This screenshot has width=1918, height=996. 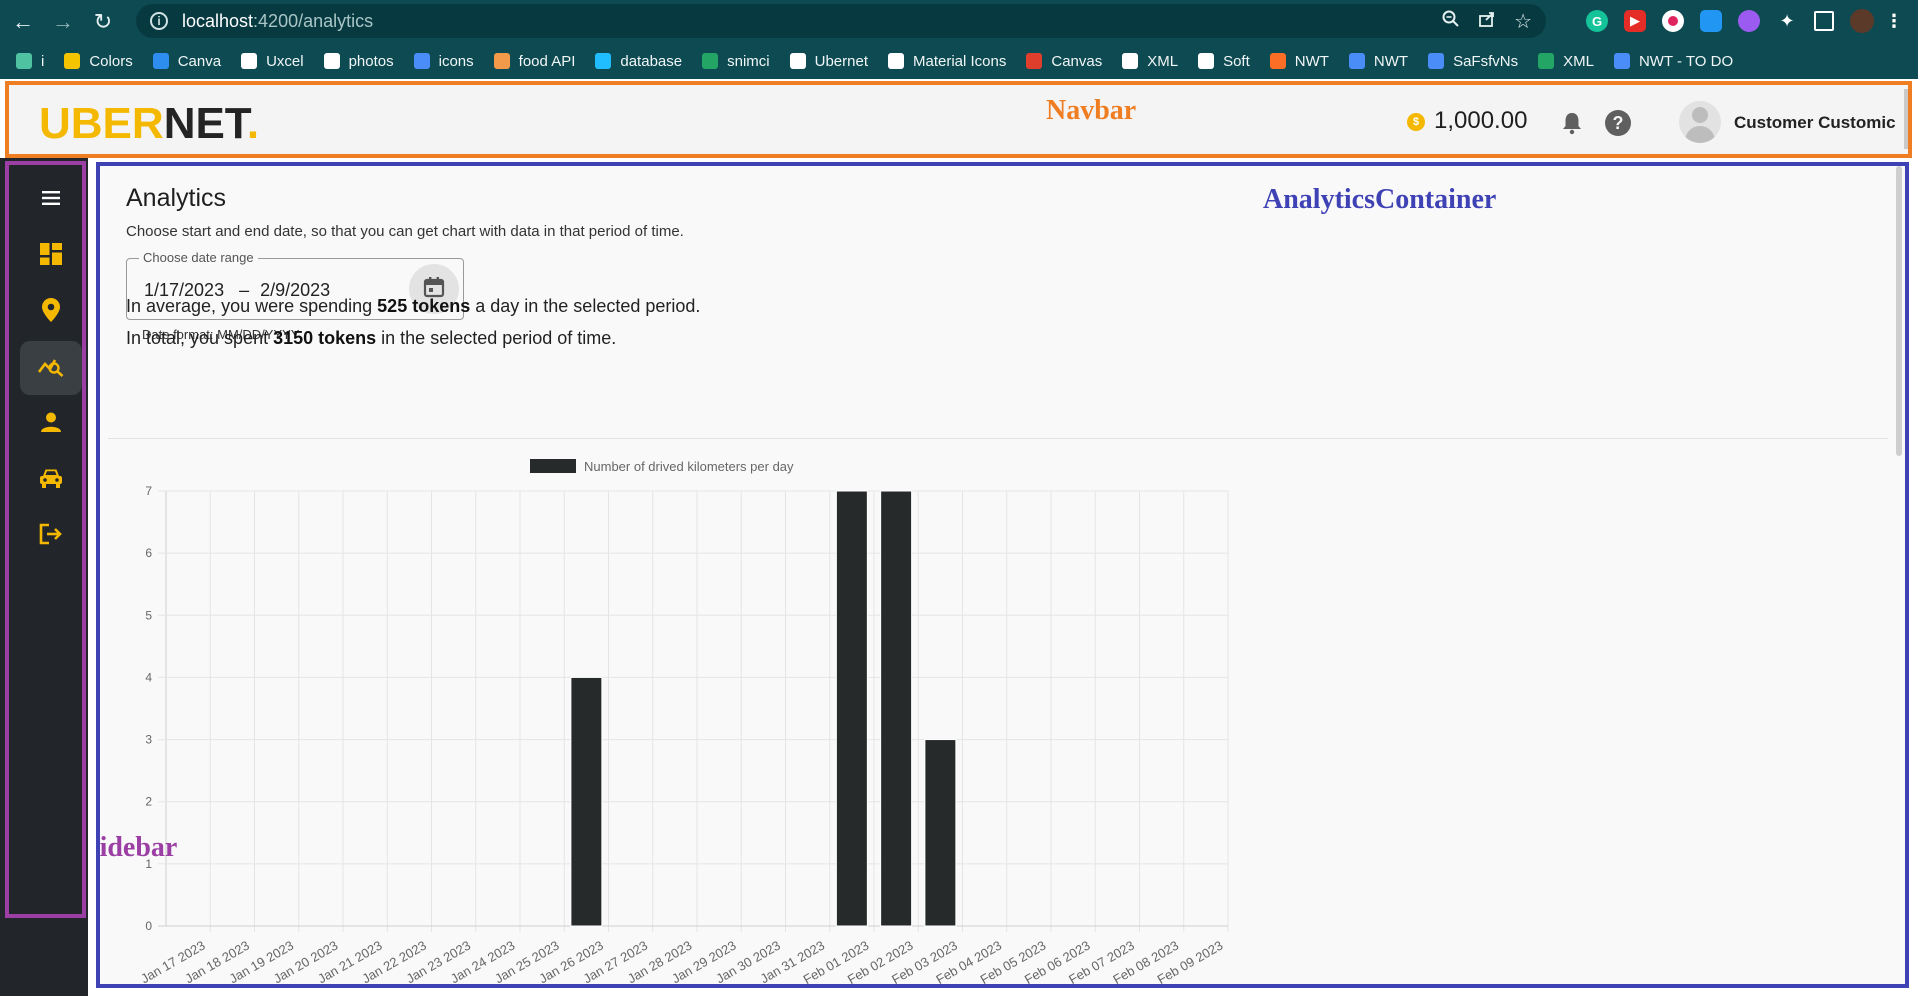 What do you see at coordinates (1597, 21) in the screenshot?
I see `grammarly-icon: G` at bounding box center [1597, 21].